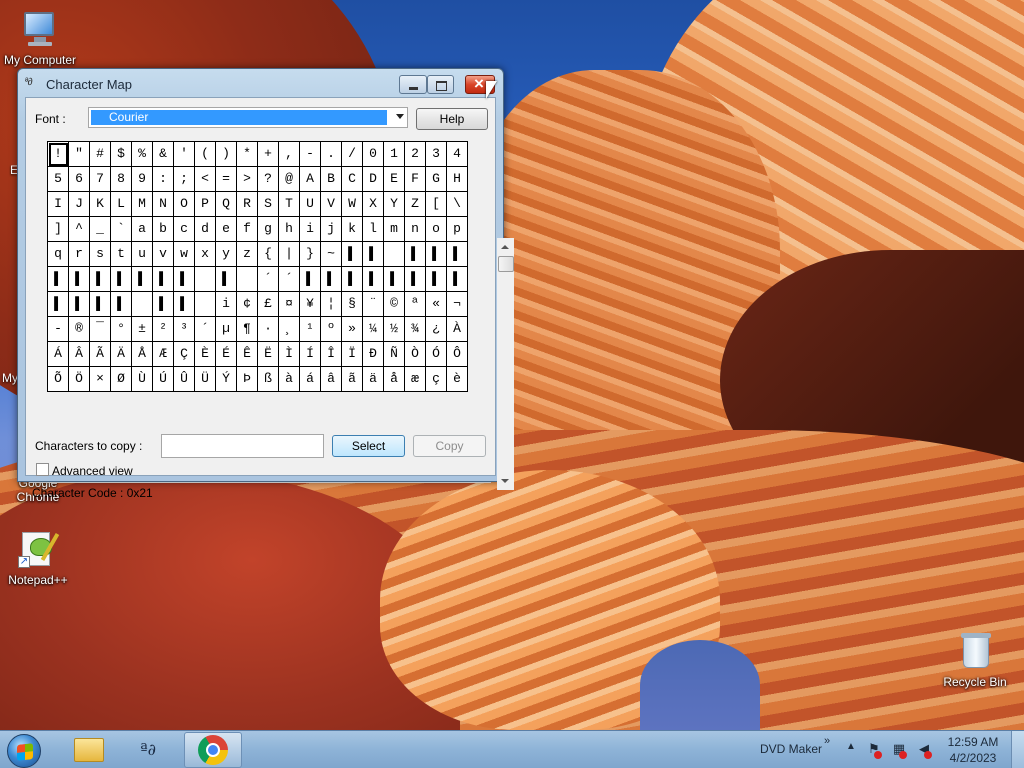 The width and height of the screenshot is (1024, 768). Describe the element at coordinates (436, 204) in the screenshot. I see `character-cell: [` at that location.